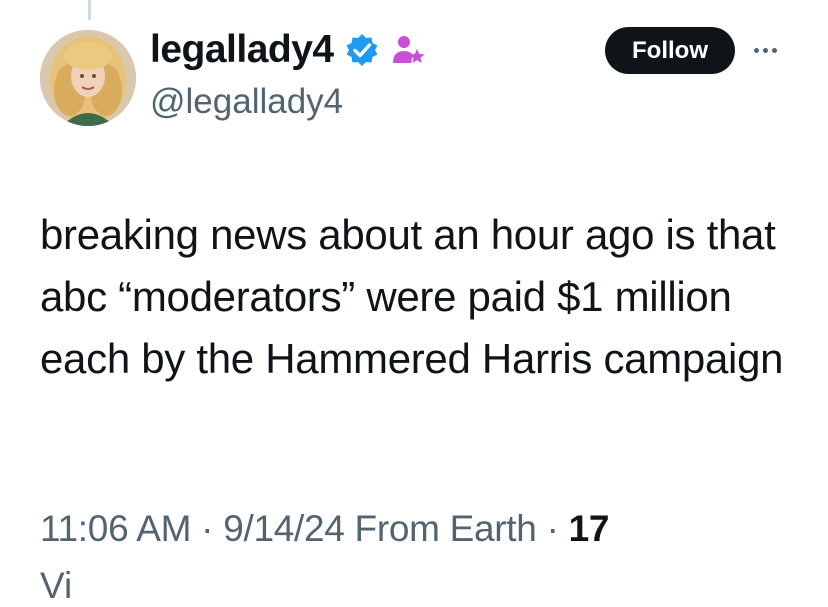  Describe the element at coordinates (670, 50) in the screenshot. I see `follow-button: Follow` at that location.